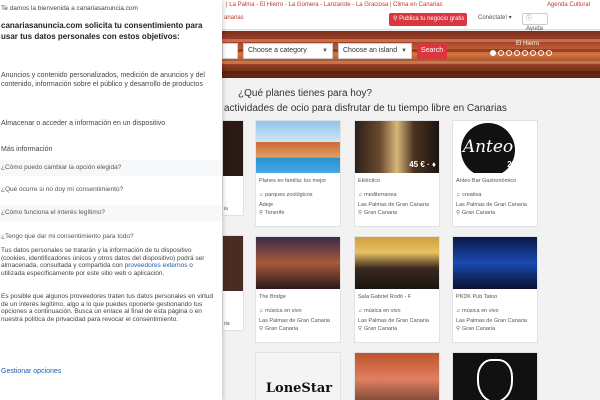 Image resolution: width=600 pixels, height=400 pixels. I want to click on hero-slide-label: El Hierro, so click(528, 44).